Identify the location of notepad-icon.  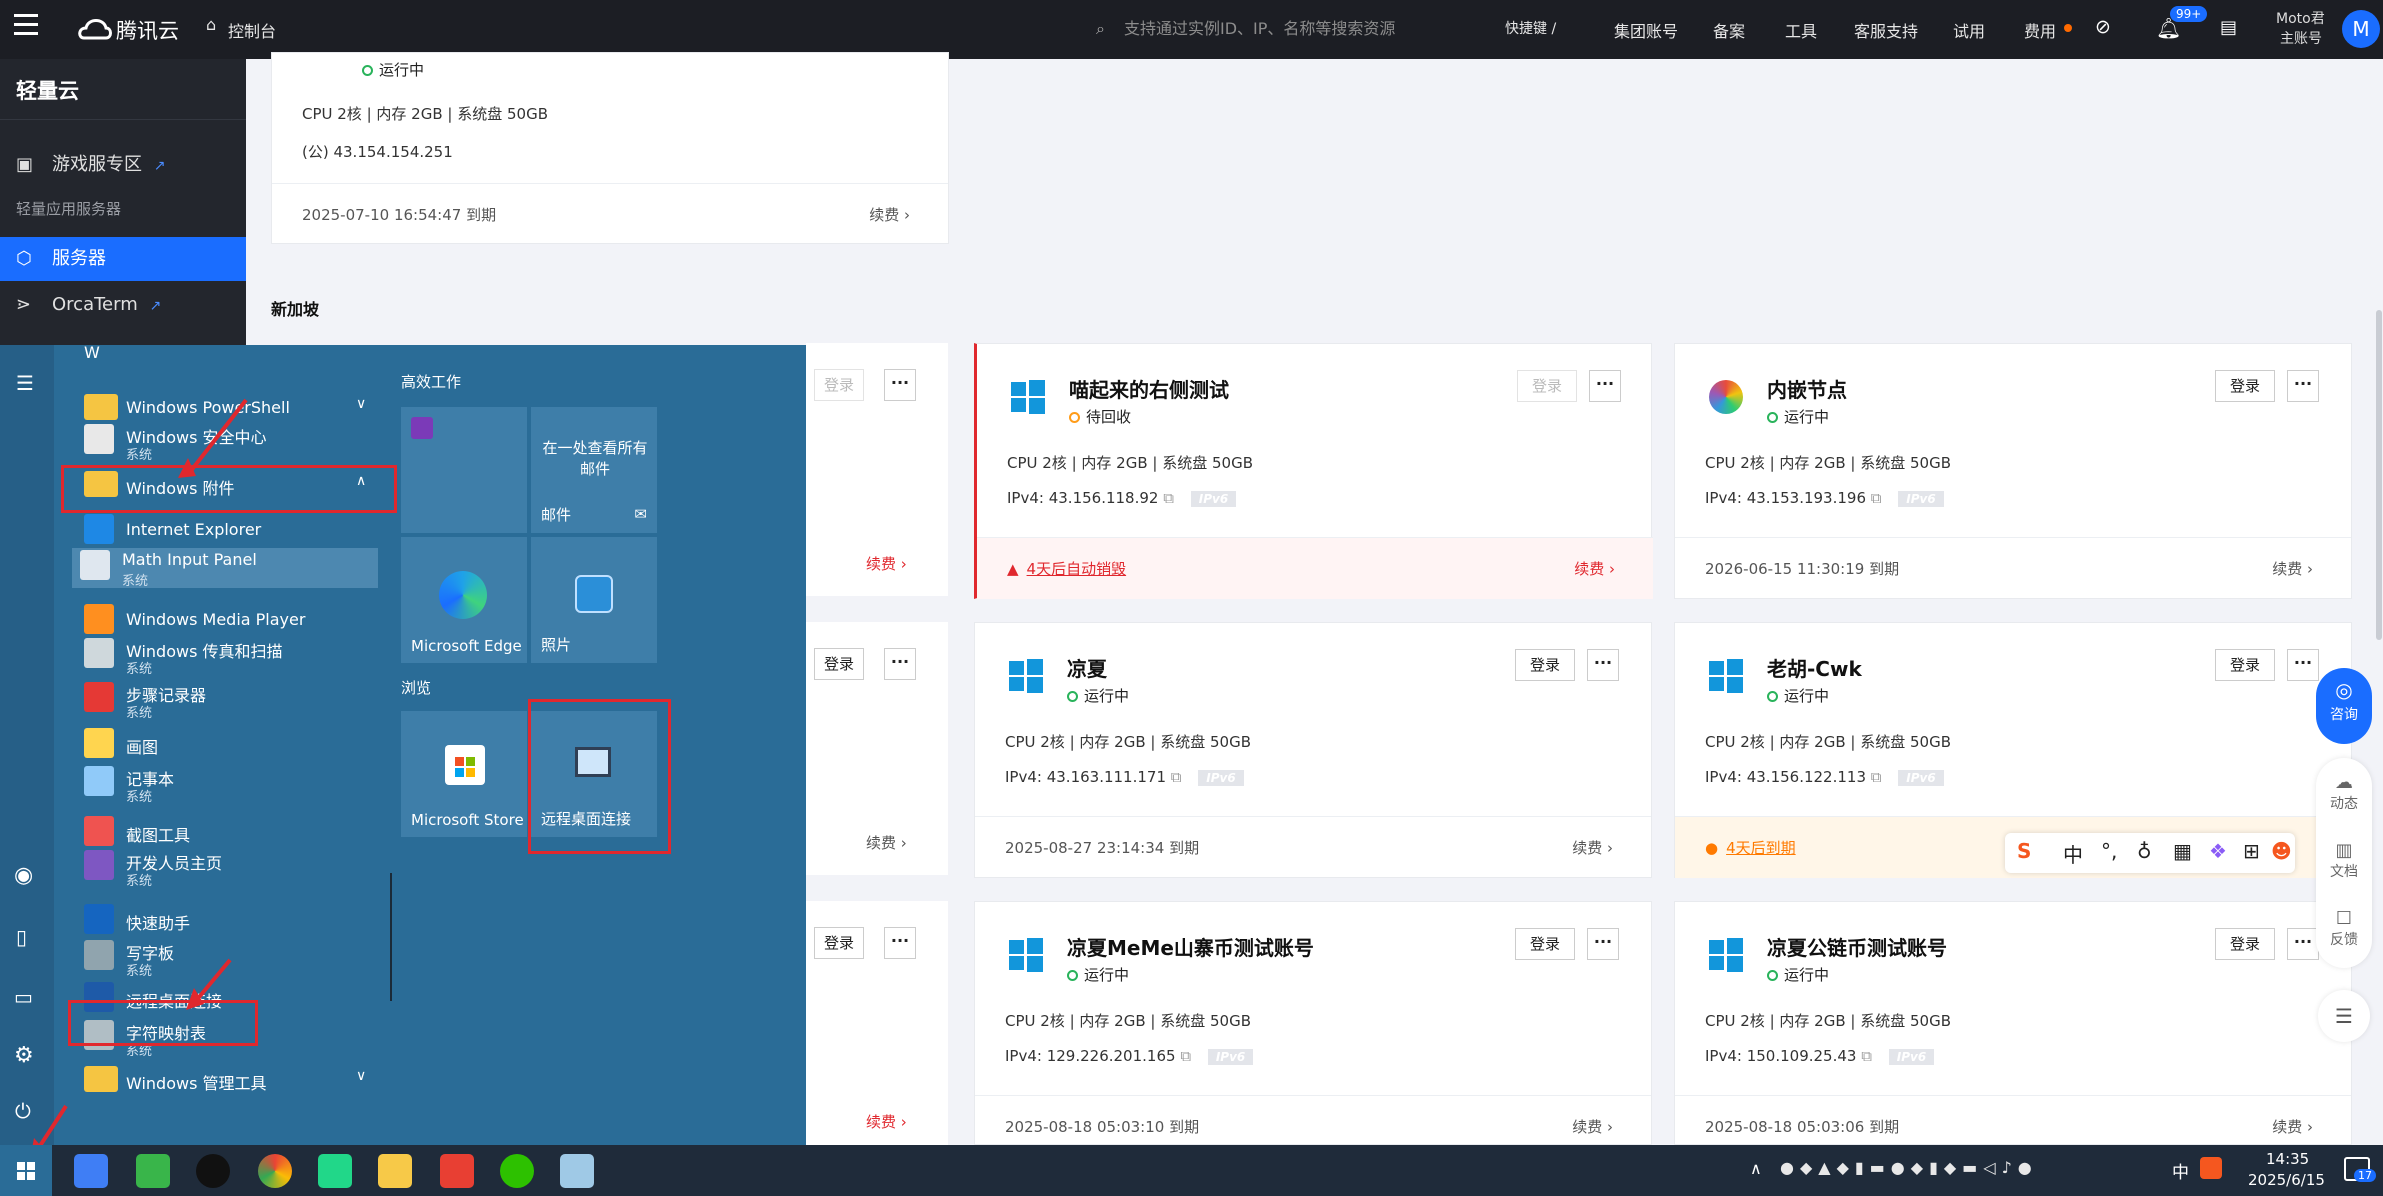
(577, 1171).